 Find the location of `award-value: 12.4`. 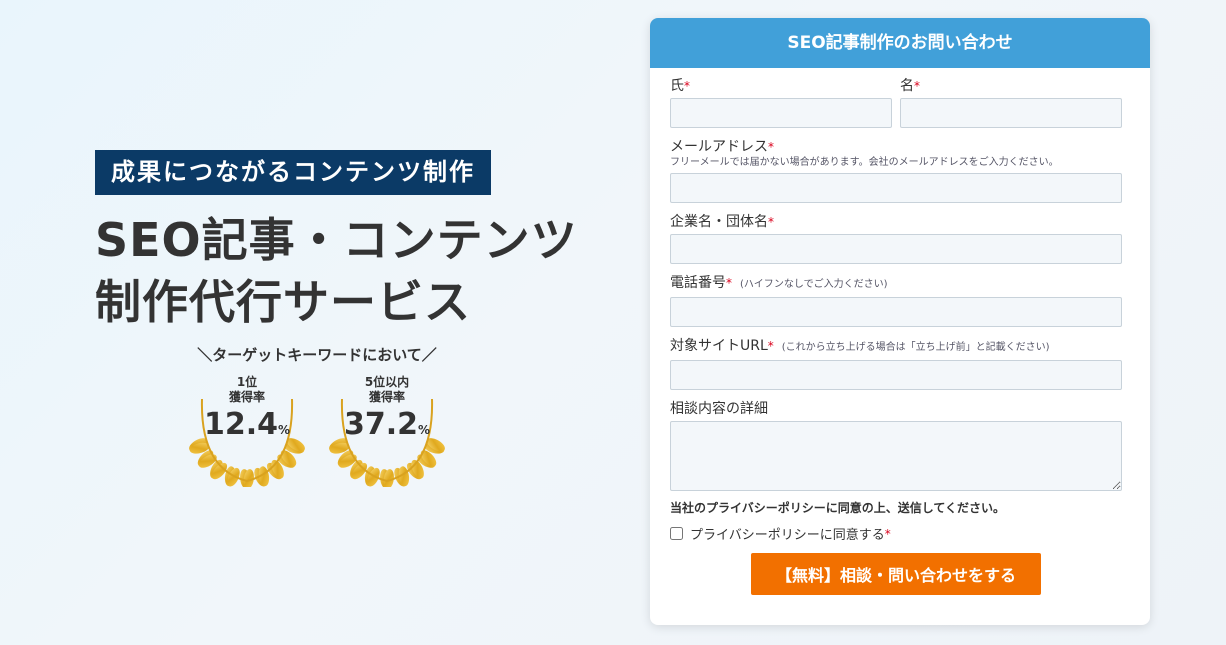

award-value: 12.4 is located at coordinates (240, 424).